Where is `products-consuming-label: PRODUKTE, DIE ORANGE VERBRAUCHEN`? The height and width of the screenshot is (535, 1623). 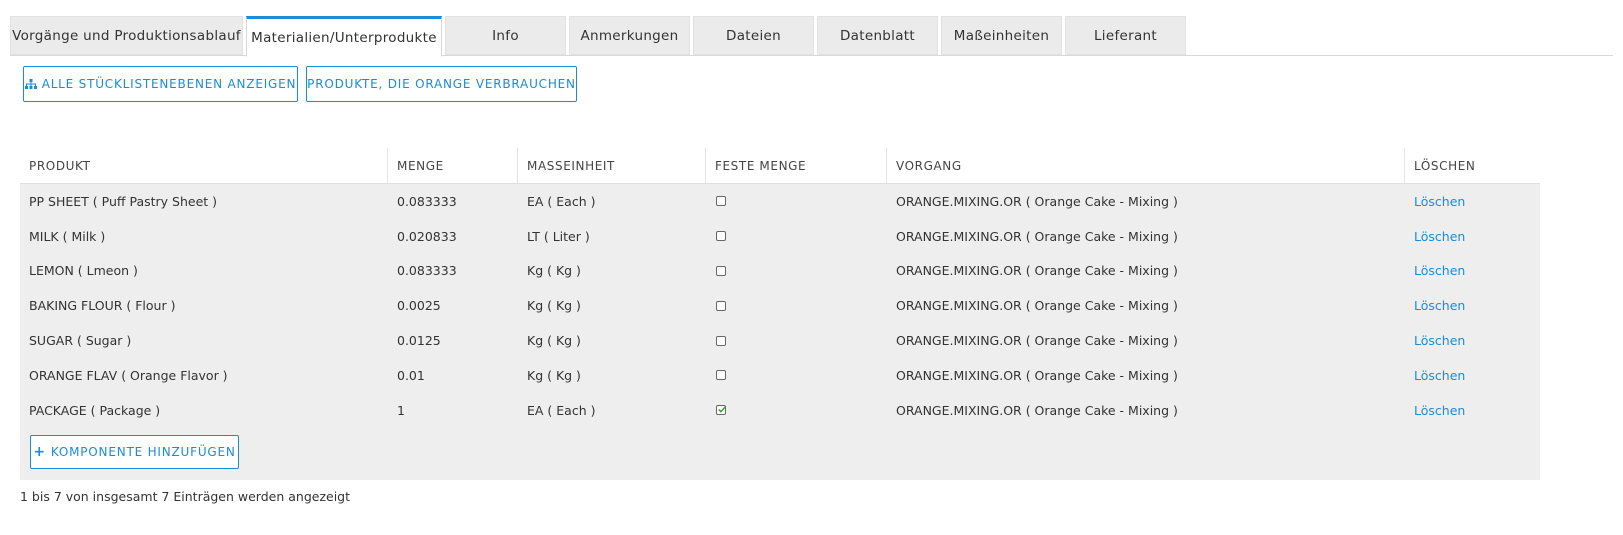 products-consuming-label: PRODUKTE, DIE ORANGE VERBRAUCHEN is located at coordinates (441, 84).